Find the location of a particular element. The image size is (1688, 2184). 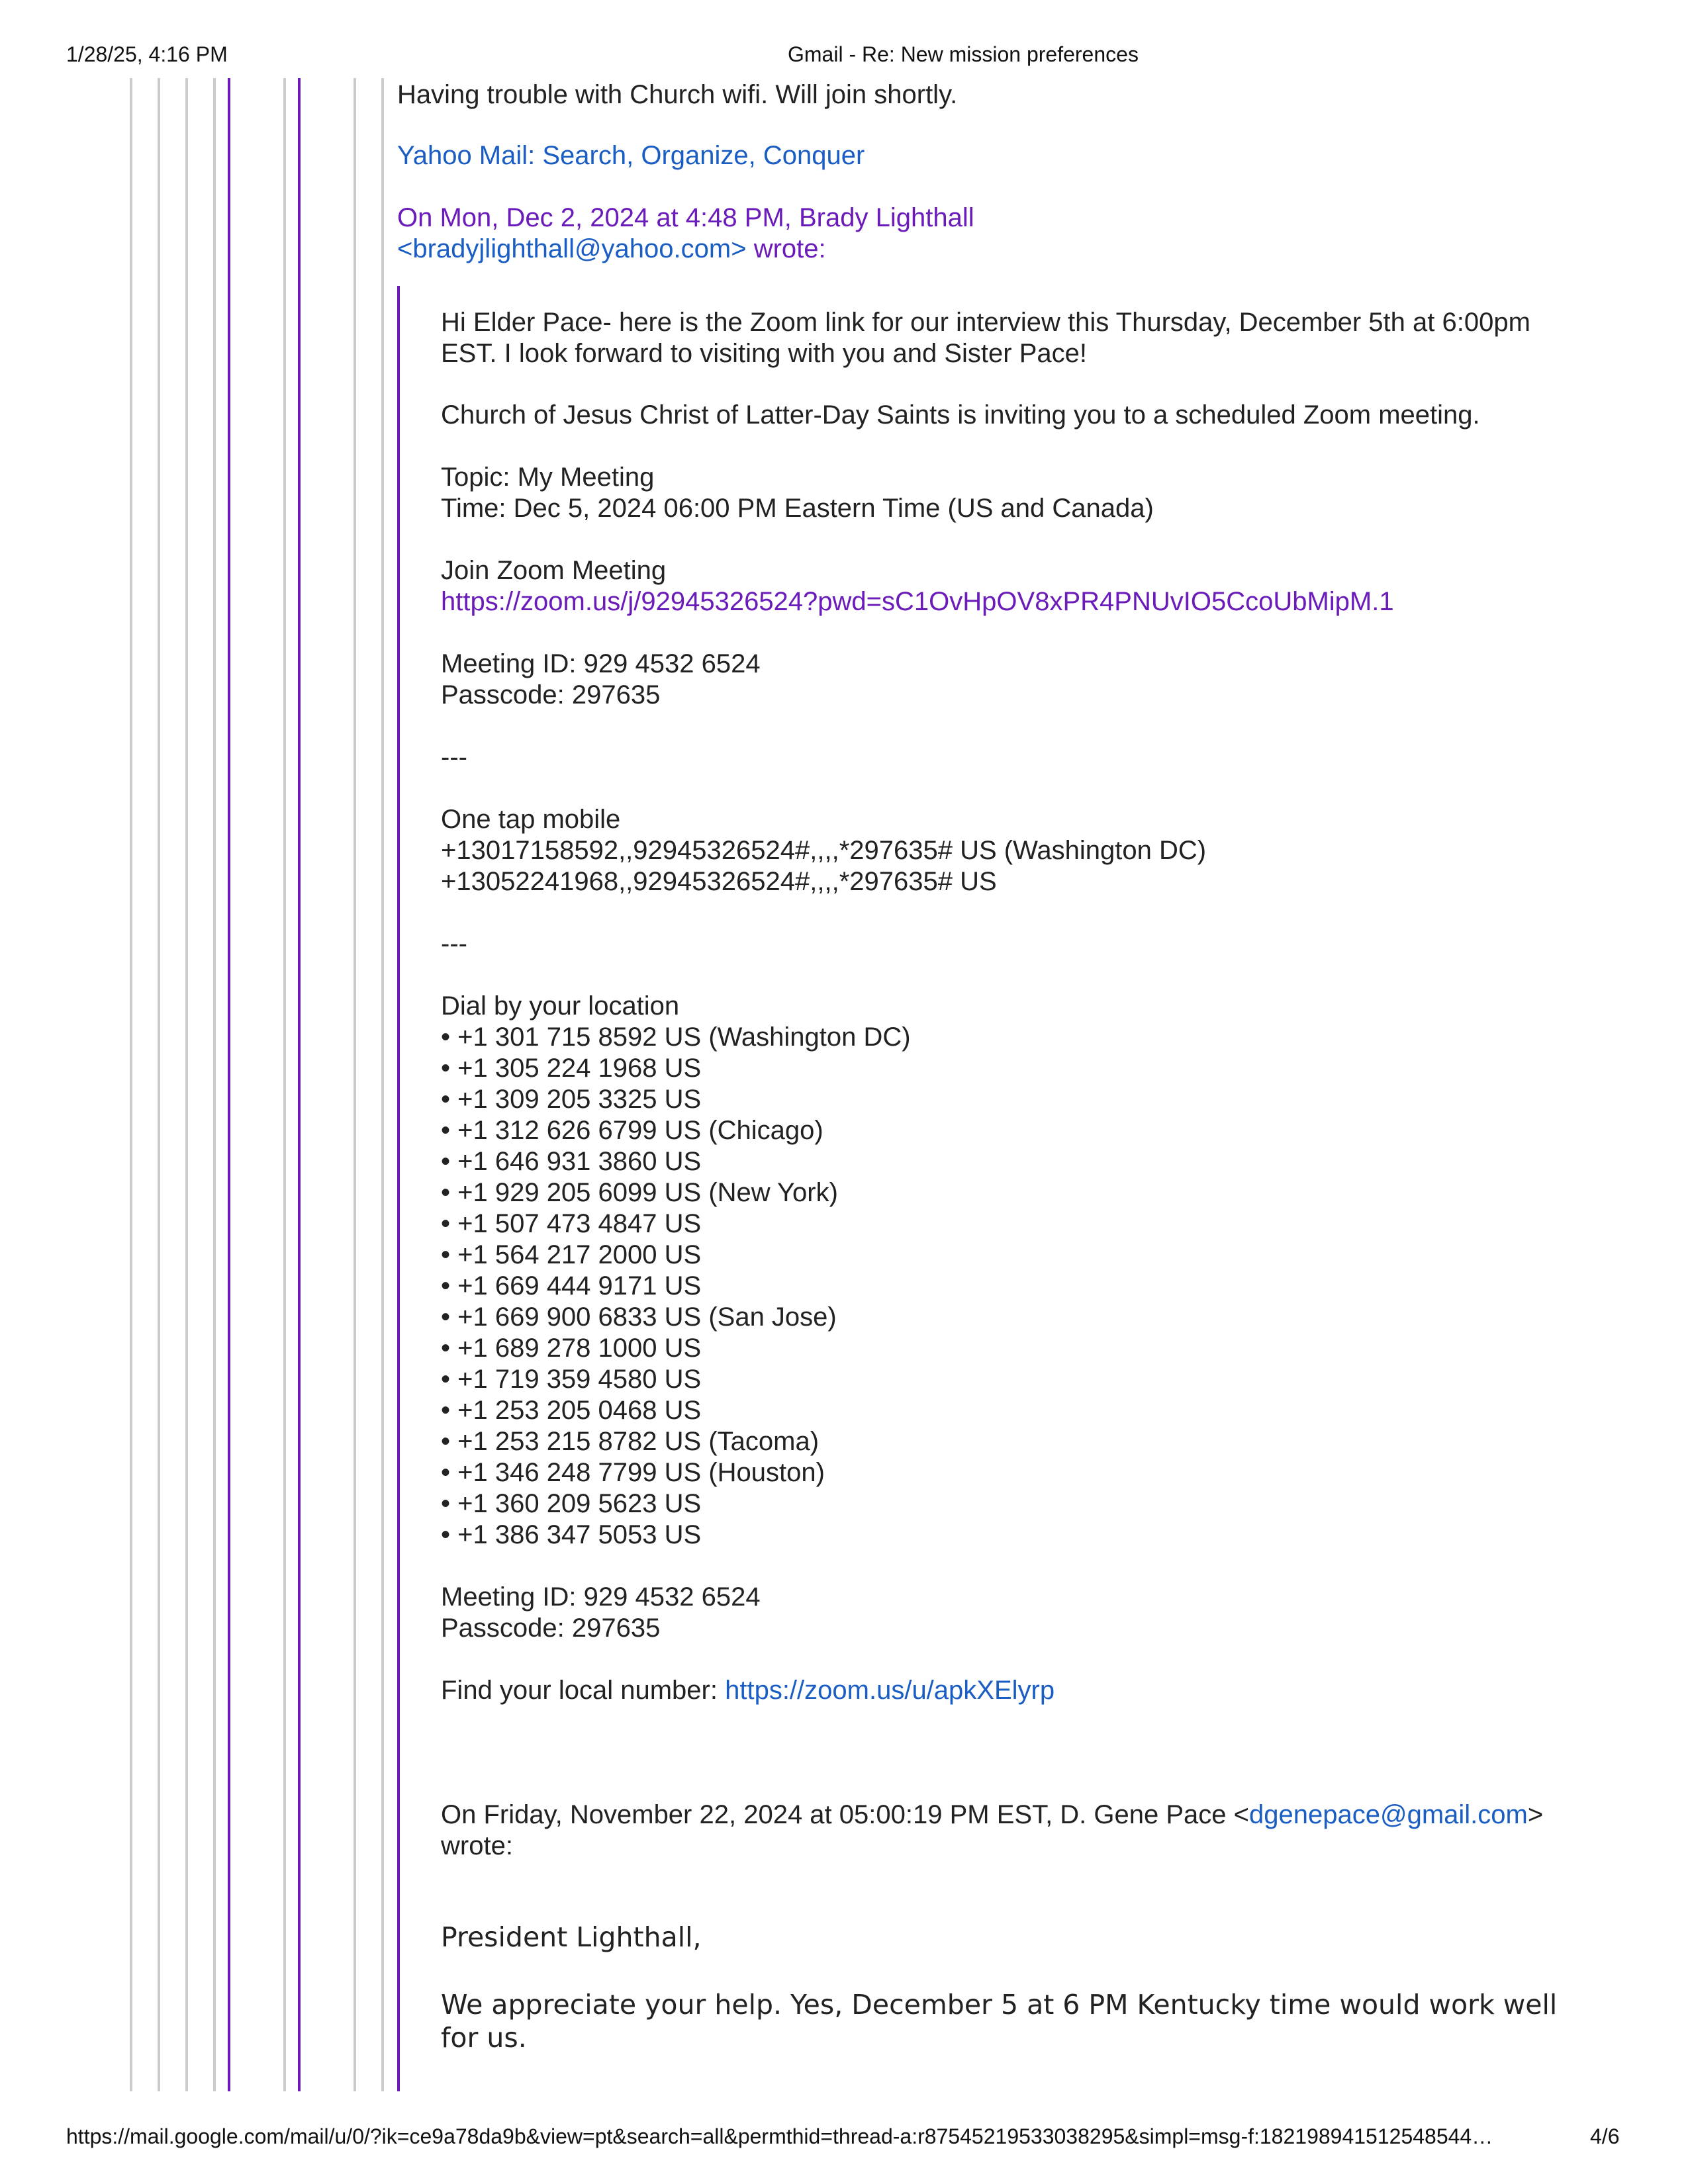

nested-sender-email-link: dgenepace@gmail.com is located at coordinates (1388, 1814).